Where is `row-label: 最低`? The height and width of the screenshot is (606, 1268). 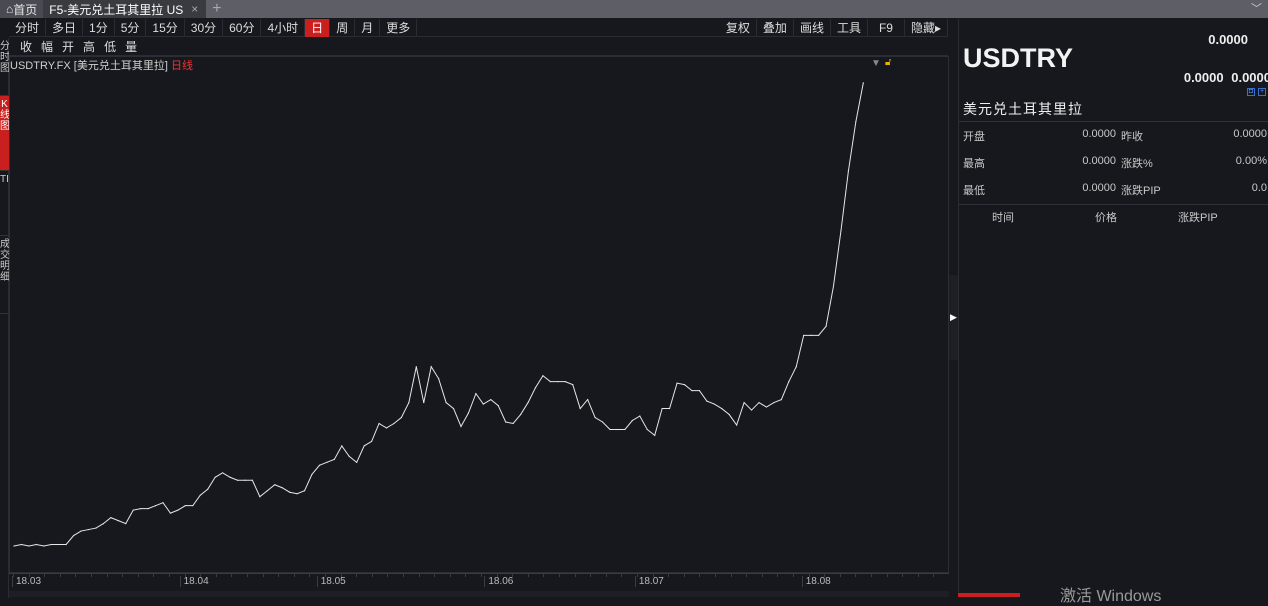 row-label: 最低 is located at coordinates (974, 191).